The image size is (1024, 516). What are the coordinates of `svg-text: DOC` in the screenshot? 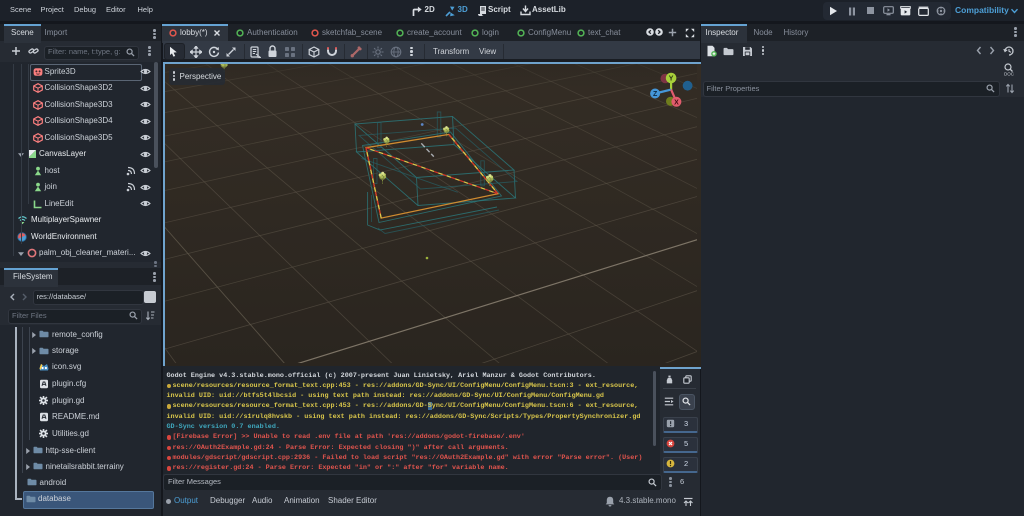 It's located at (1009, 74).